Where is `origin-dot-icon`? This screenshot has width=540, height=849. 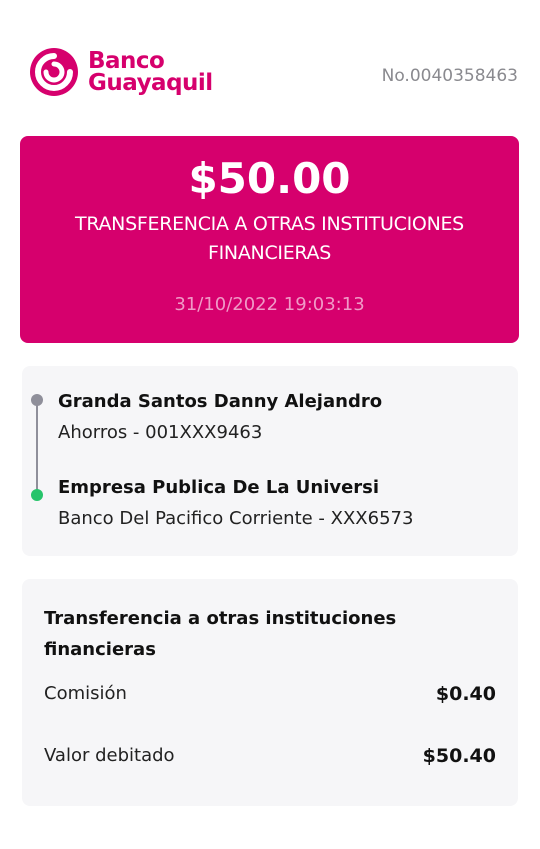
origin-dot-icon is located at coordinates (37, 400).